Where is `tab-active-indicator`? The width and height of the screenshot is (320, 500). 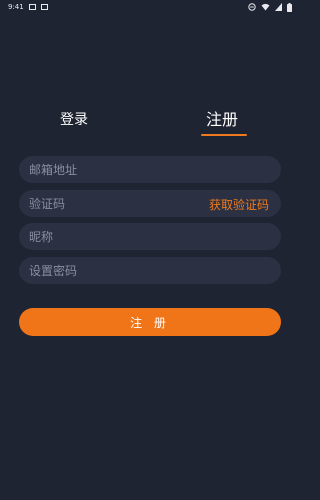
tab-active-indicator is located at coordinates (224, 135).